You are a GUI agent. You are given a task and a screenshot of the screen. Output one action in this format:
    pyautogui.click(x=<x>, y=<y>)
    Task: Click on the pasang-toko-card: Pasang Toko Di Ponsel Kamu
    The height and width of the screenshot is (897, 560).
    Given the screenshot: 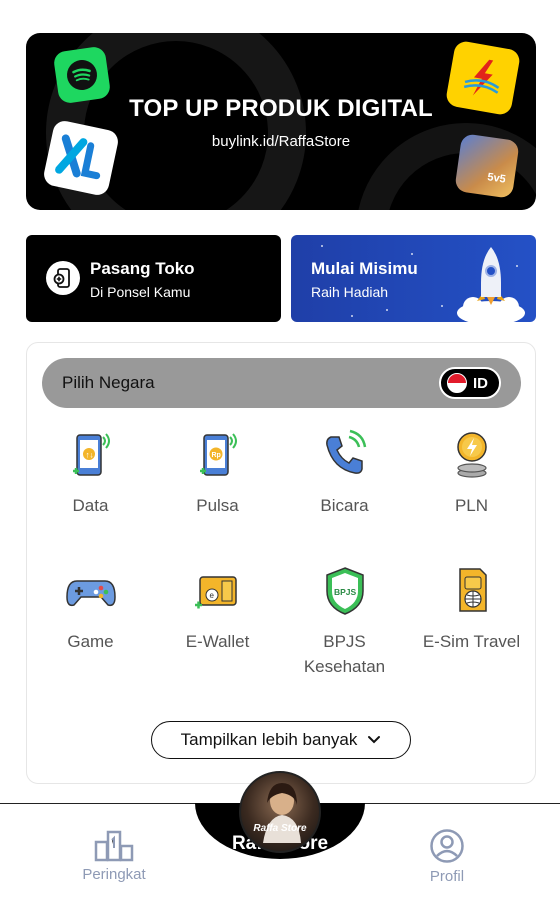 What is the action you would take?
    pyautogui.click(x=153, y=278)
    